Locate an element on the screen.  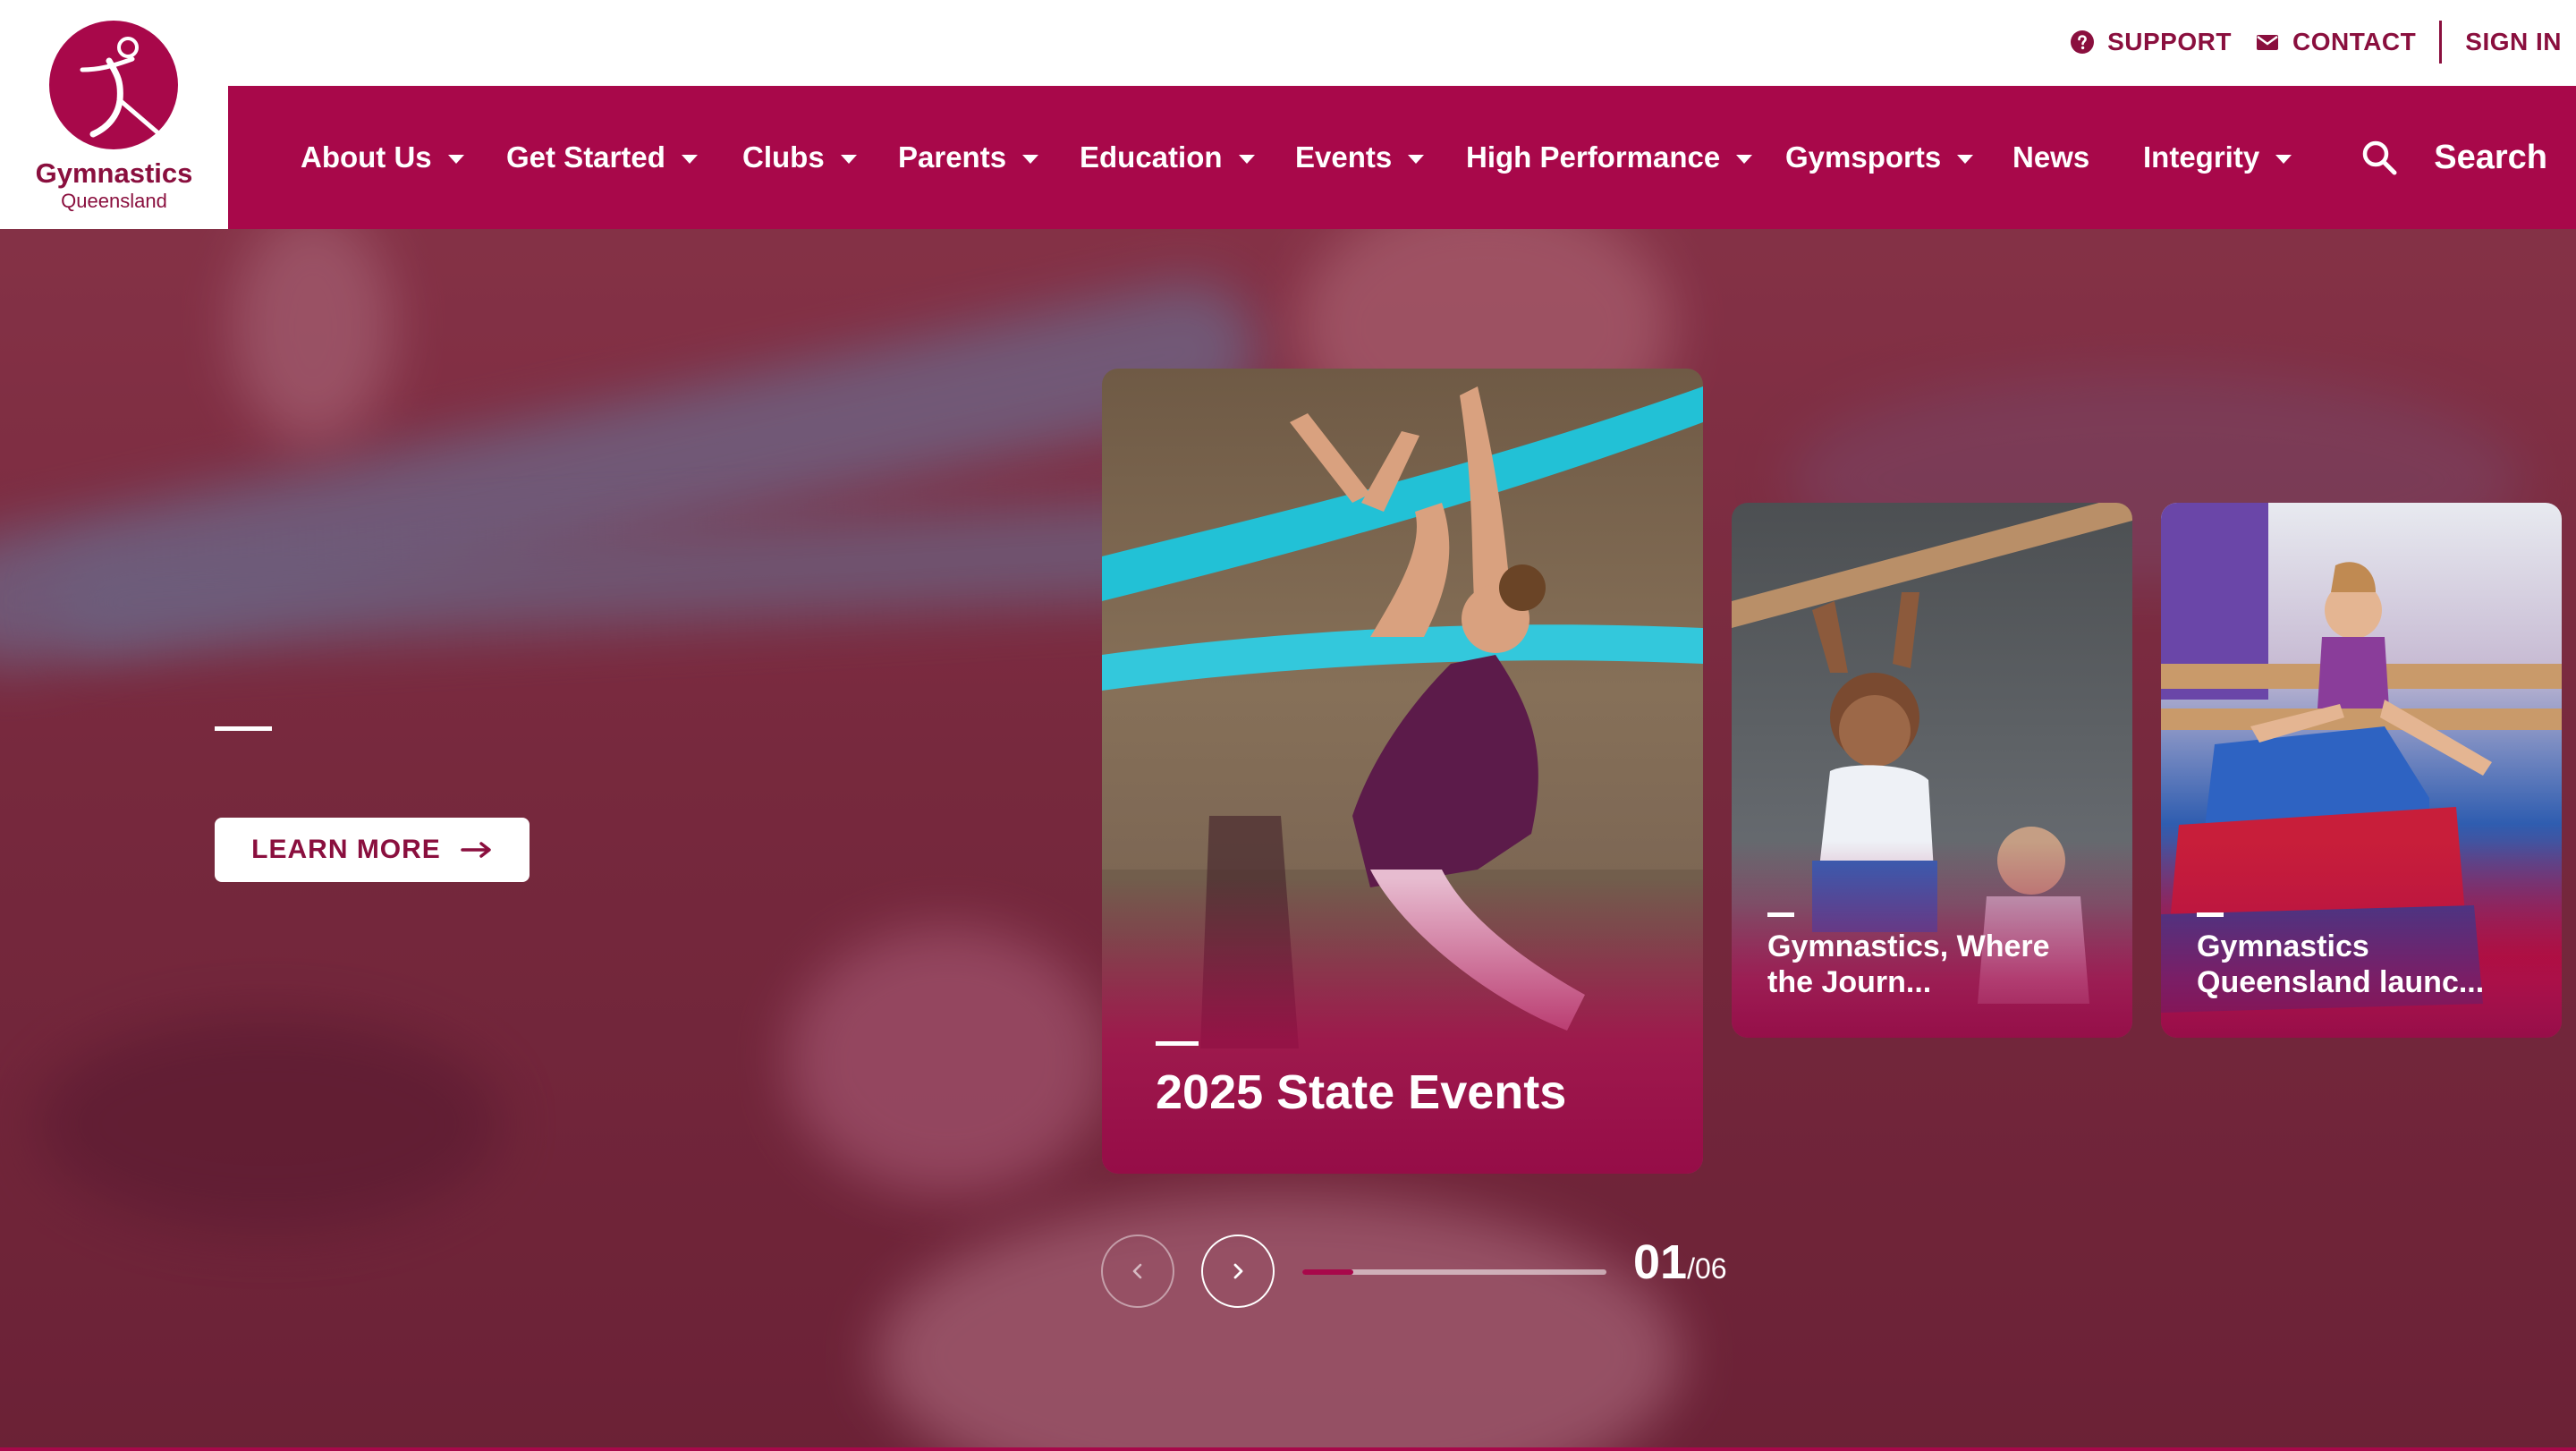
nav-item-gymsports: Gymsports is located at coordinates (1879, 157).